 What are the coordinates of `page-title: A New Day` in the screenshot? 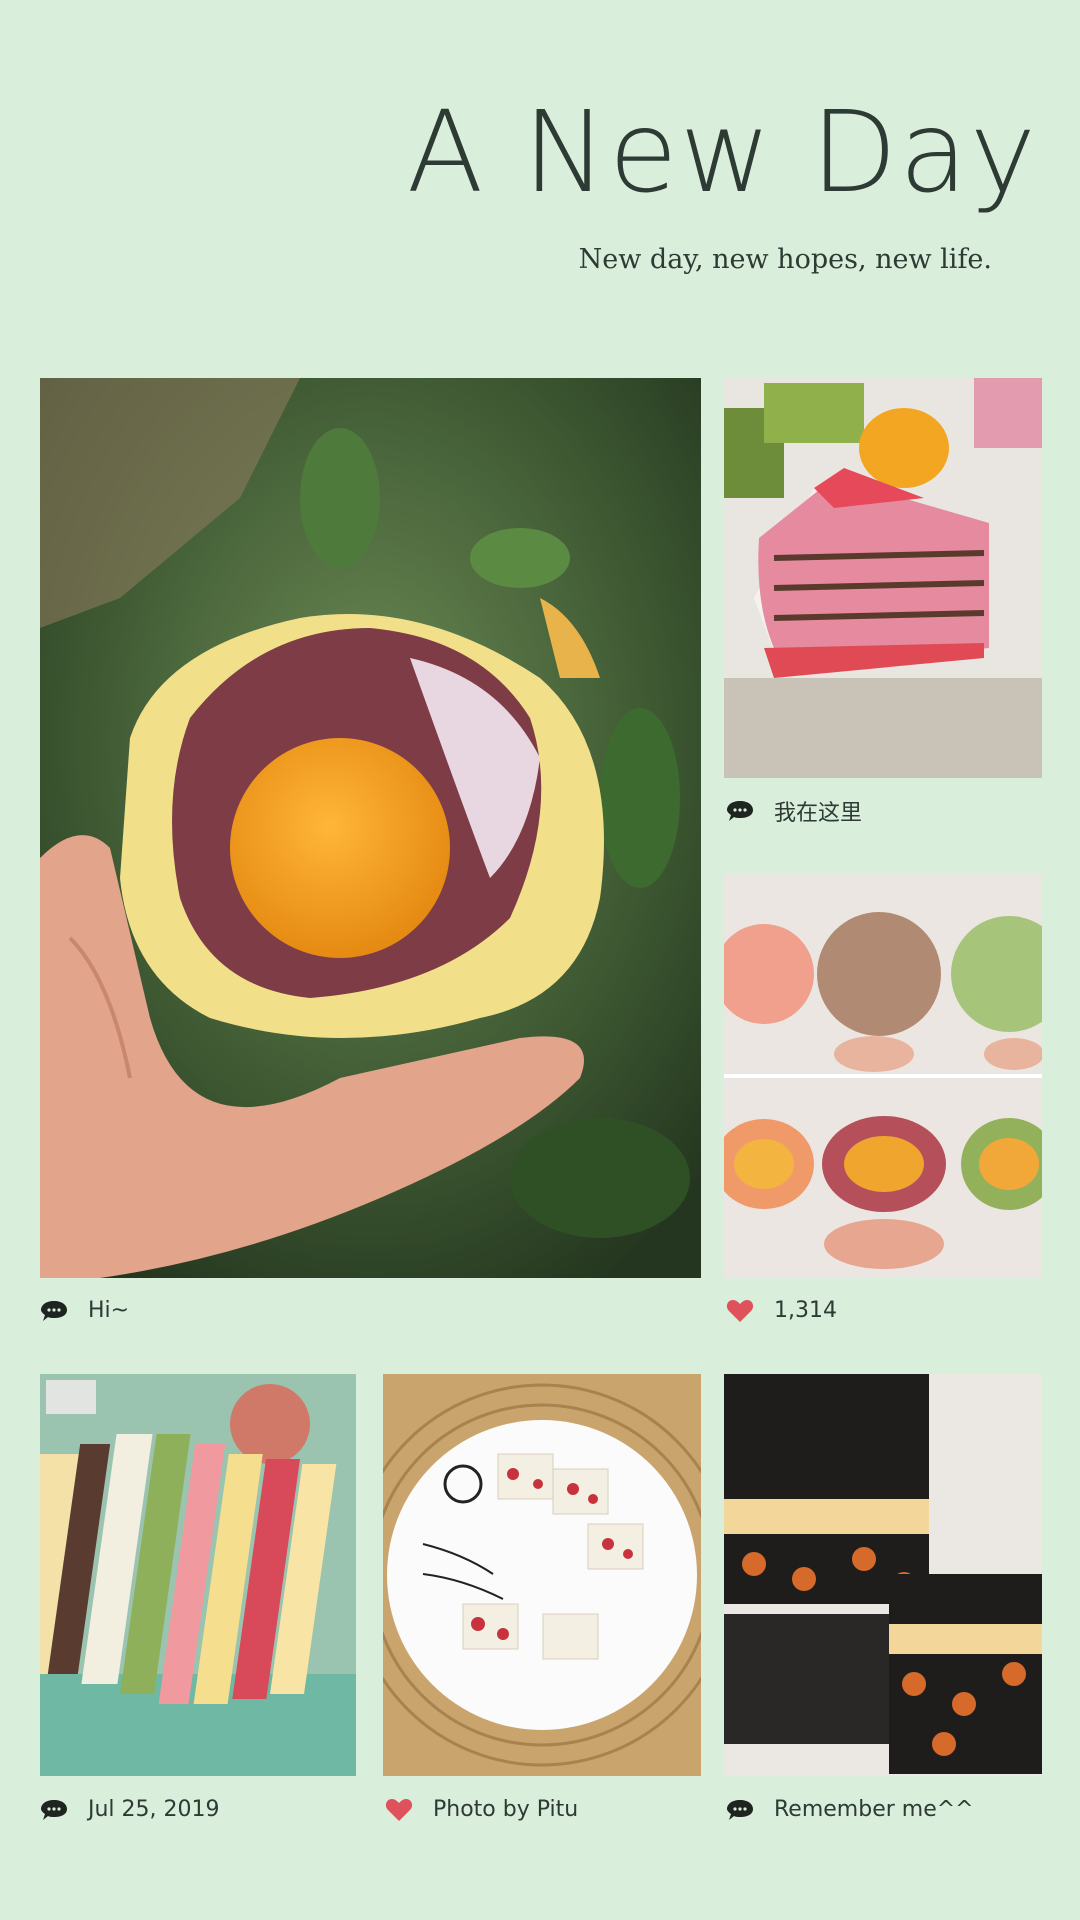 It's located at (722, 153).